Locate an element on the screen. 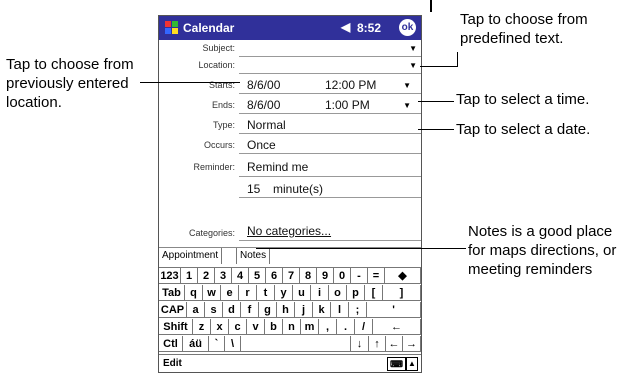 The image size is (628, 375). key: 1 is located at coordinates (189, 276).